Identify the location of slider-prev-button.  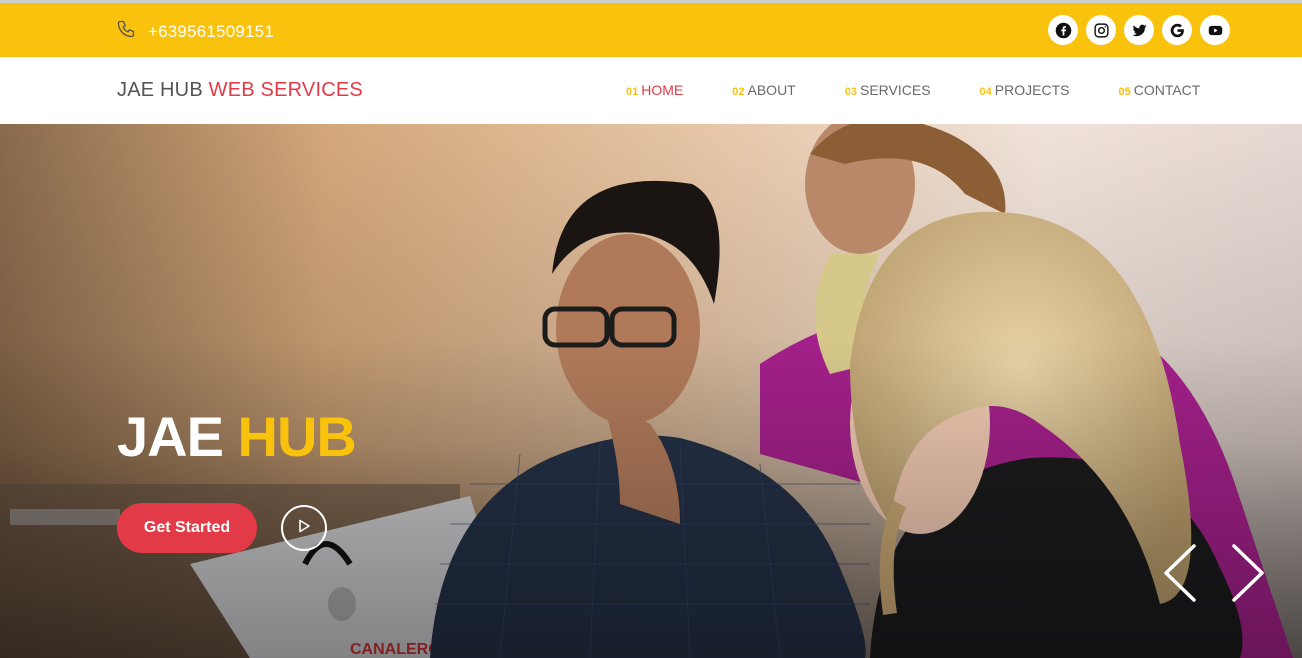
(1180, 573).